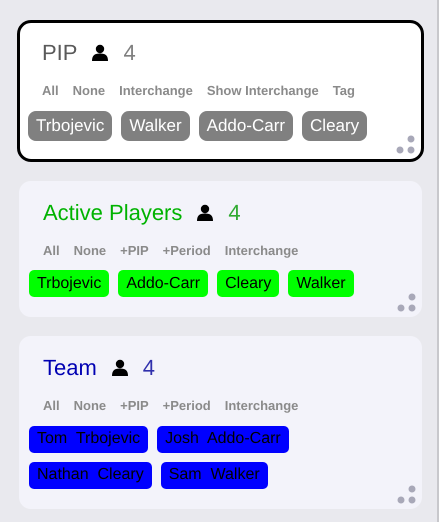  What do you see at coordinates (90, 475) in the screenshot?
I see `player-chip: Nathan Cleary` at bounding box center [90, 475].